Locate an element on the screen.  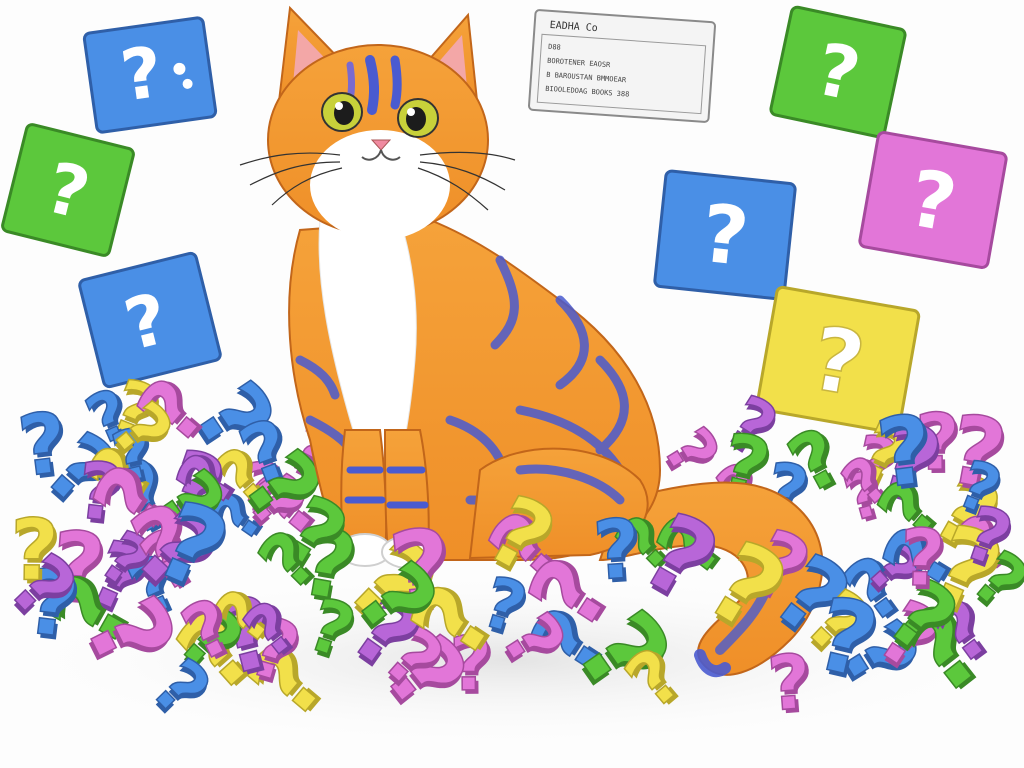
card-green-top-right: ? is located at coordinates (838, 72).